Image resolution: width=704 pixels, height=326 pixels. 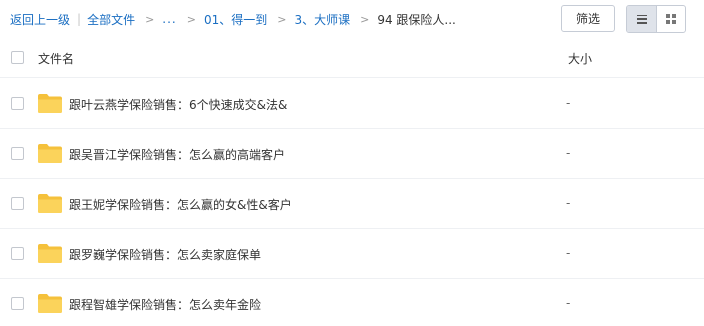 I want to click on view-toggle, so click(x=656, y=19).